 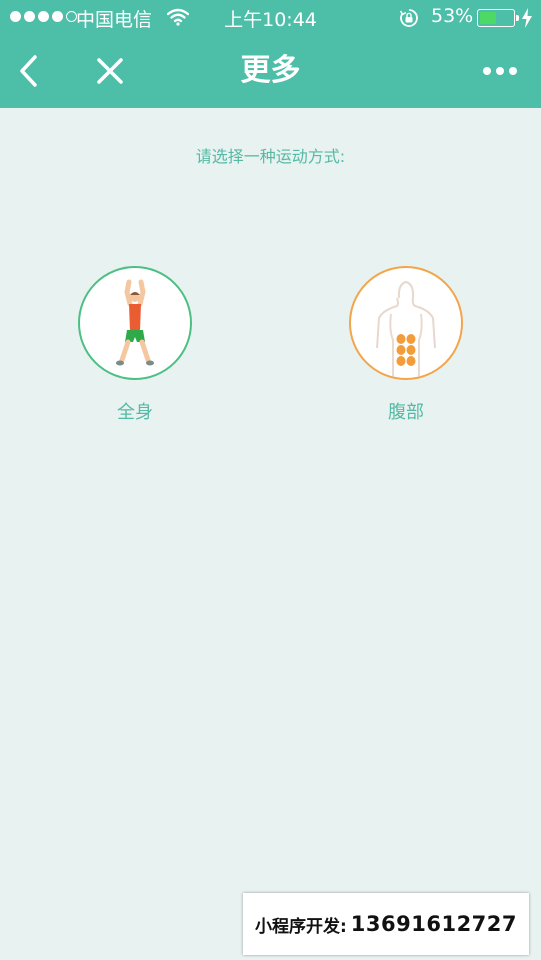 I want to click on option-abs: 腹部, so click(x=406, y=345).